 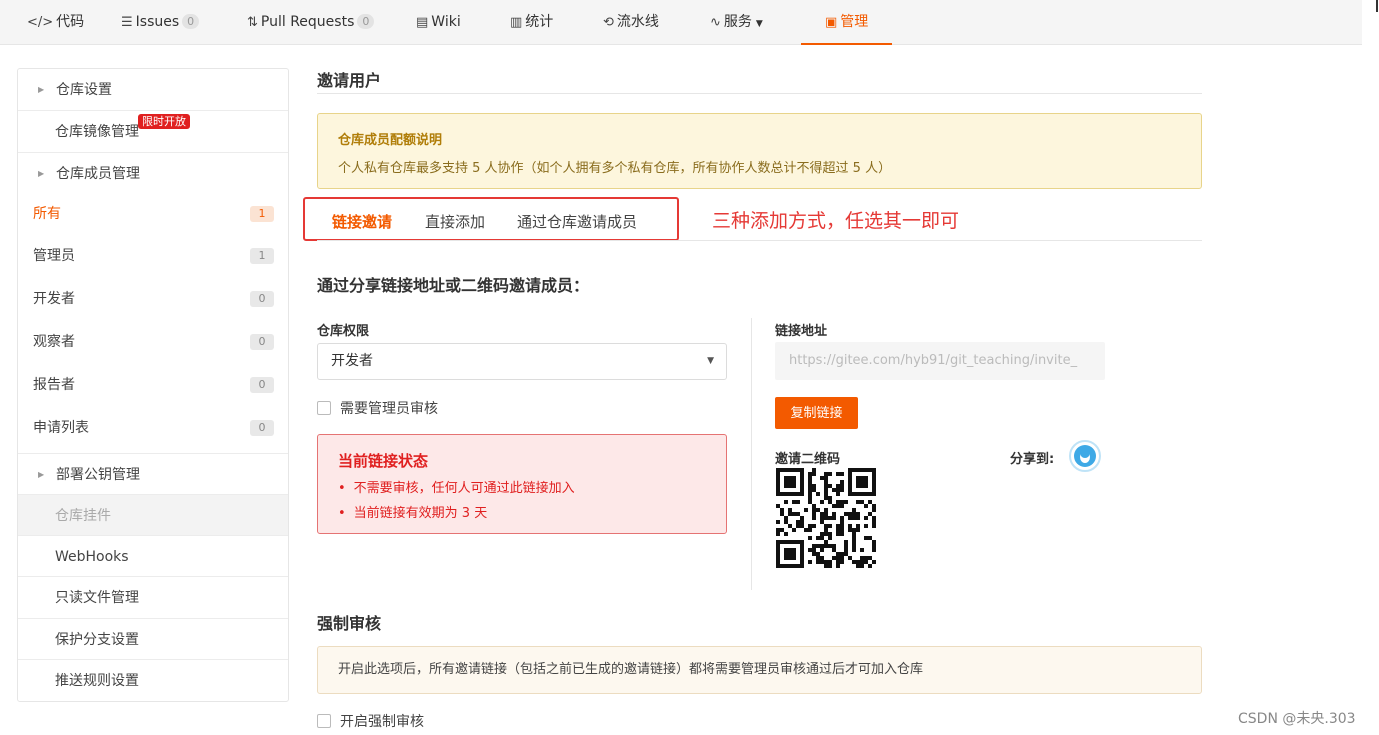 What do you see at coordinates (836, 221) in the screenshot?
I see `annotation-text: 三种添加方式，任选其一即可` at bounding box center [836, 221].